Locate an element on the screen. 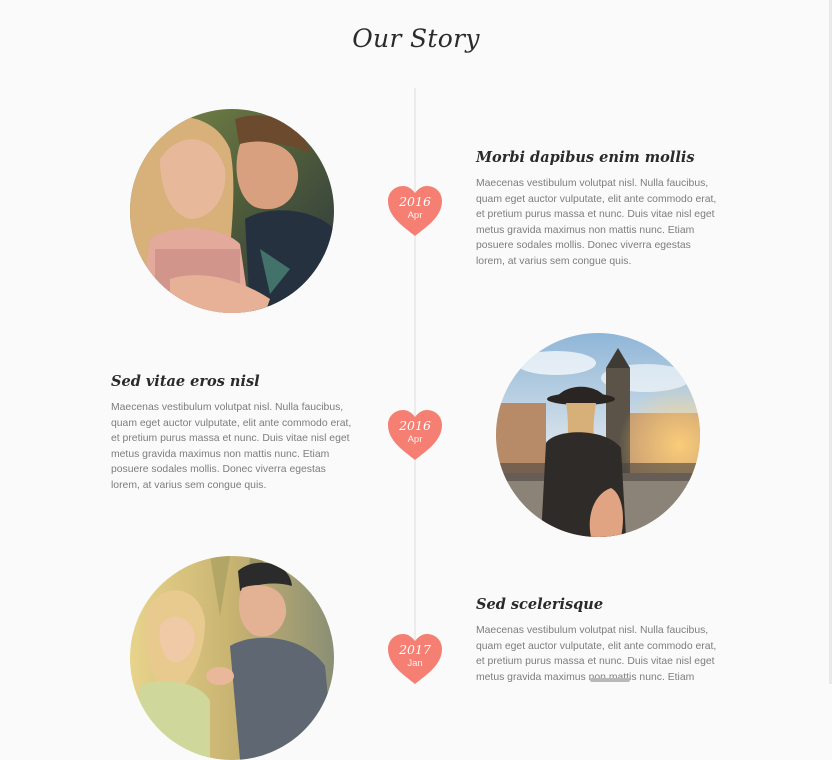 The width and height of the screenshot is (832, 760). entry-title: Sed vitae eros nisl is located at coordinates (185, 381).